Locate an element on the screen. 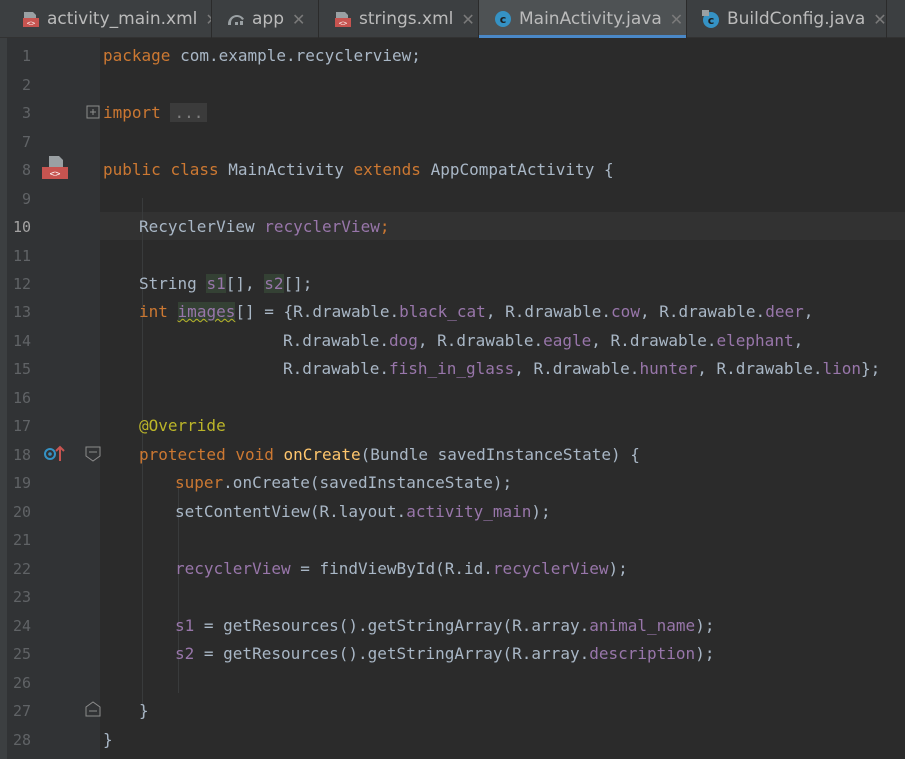 This screenshot has width=905, height=759. tab-main-activity-java: c MainActivity.java ✕ is located at coordinates (583, 19).